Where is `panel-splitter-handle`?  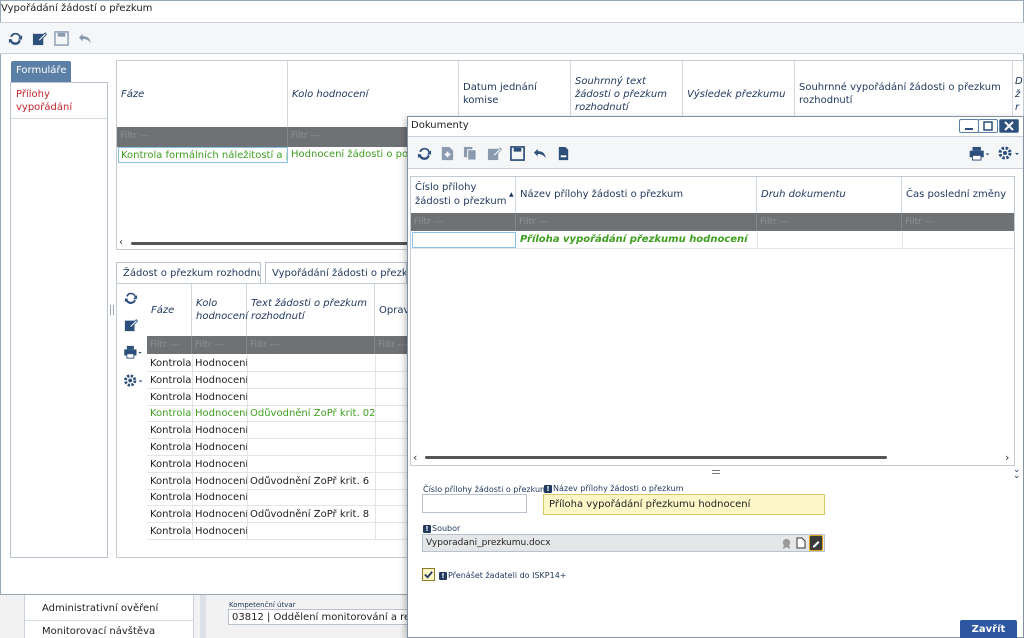 panel-splitter-handle is located at coordinates (112, 310).